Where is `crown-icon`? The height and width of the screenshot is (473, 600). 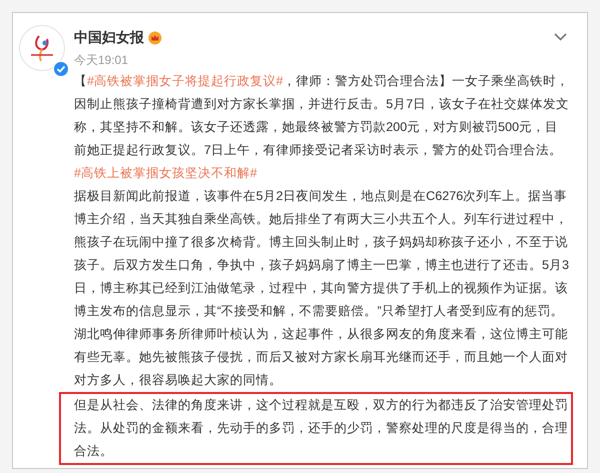
crown-icon is located at coordinates (155, 37).